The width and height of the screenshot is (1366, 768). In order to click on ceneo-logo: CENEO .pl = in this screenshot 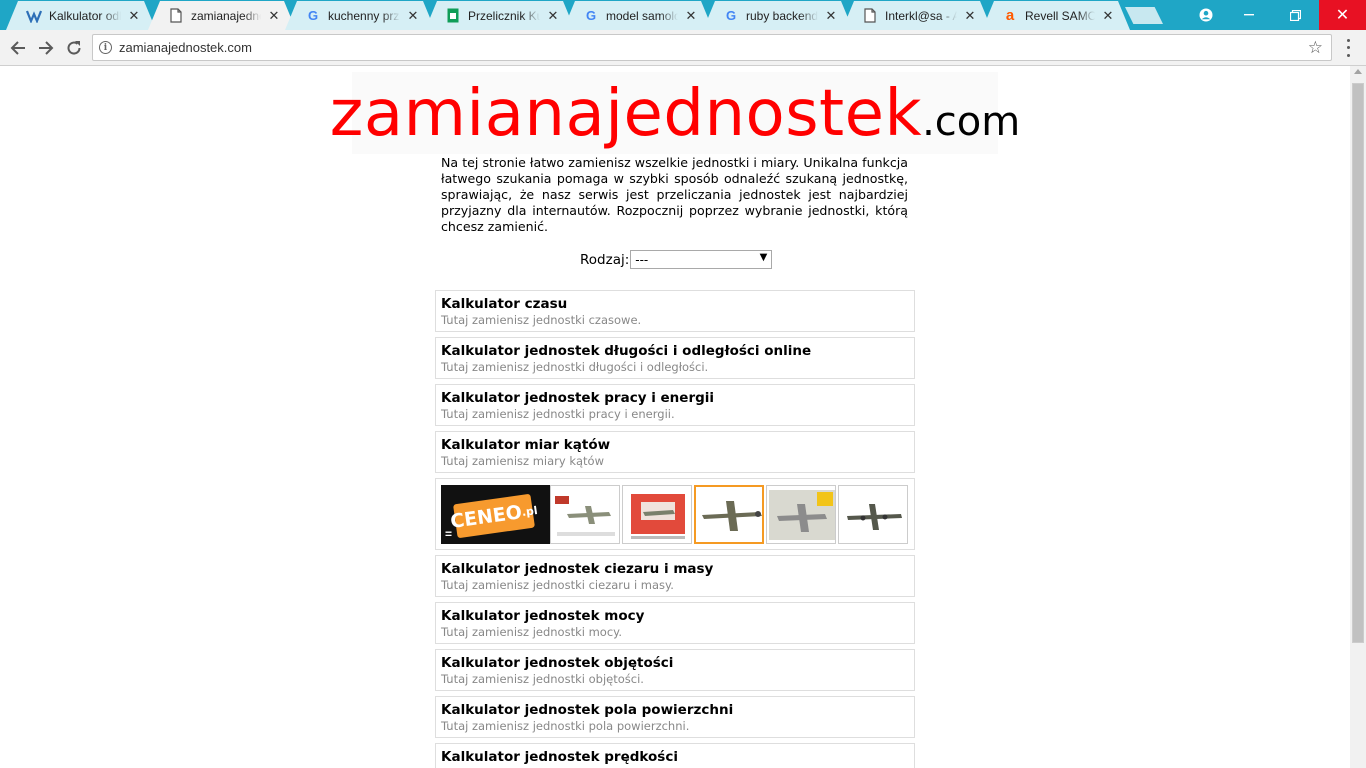, I will do `click(495, 514)`.